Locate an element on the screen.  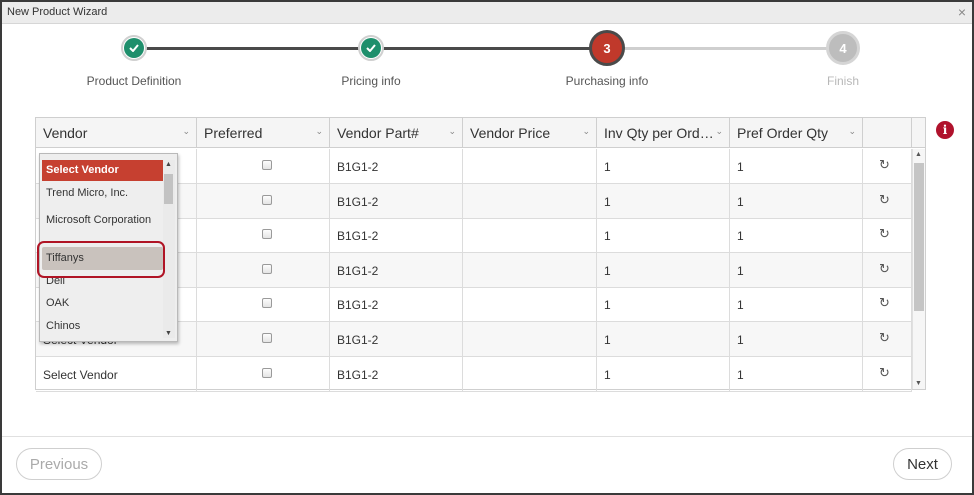
previous-button: Previous is located at coordinates (59, 464).